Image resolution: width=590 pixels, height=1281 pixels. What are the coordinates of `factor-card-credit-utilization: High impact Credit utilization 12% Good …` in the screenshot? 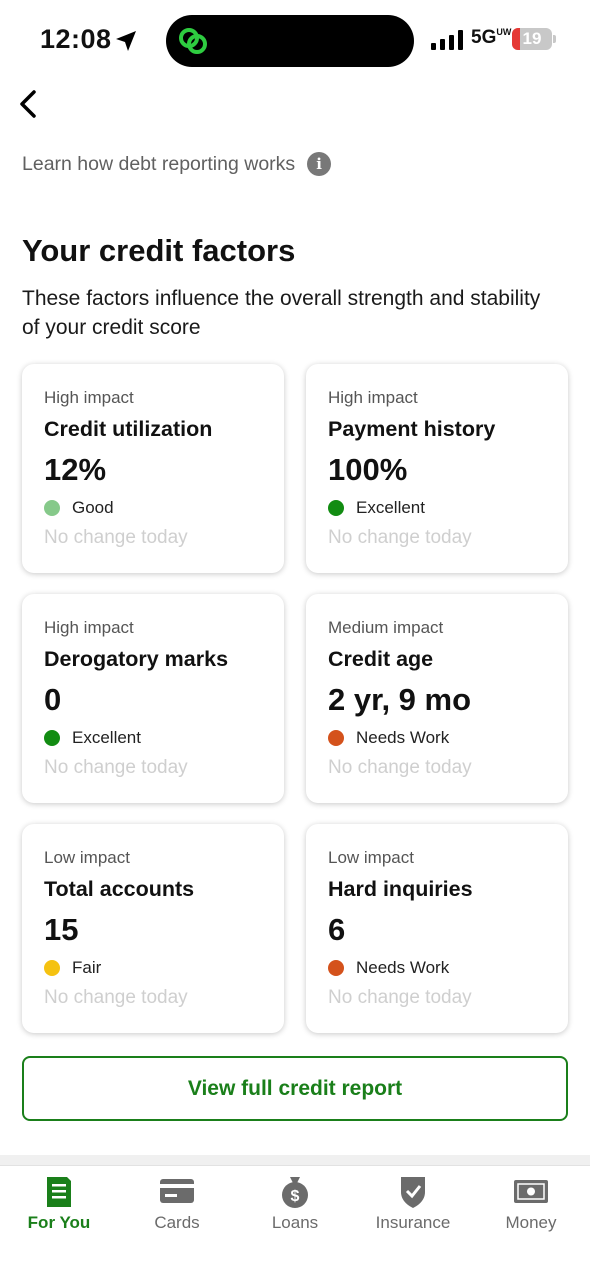 It's located at (153, 468).